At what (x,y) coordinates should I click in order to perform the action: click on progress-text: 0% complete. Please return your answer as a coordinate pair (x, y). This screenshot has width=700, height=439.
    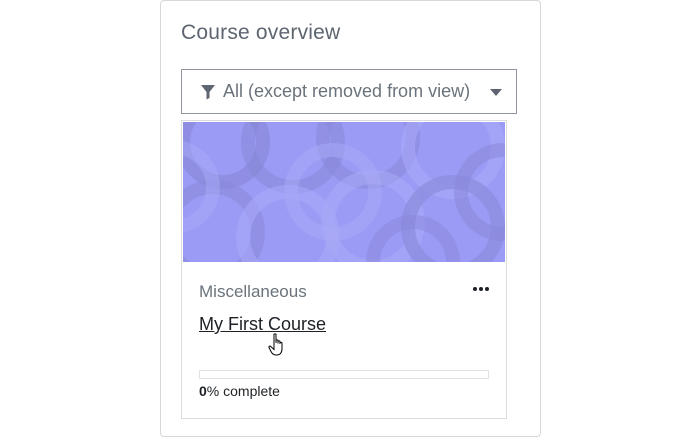
    Looking at the image, I should click on (239, 391).